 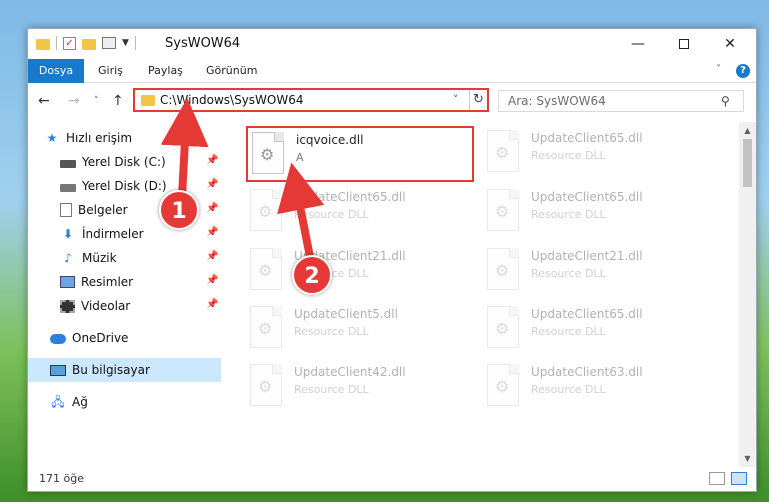 What do you see at coordinates (360, 154) in the screenshot?
I see `file-item-selected: ⚙ icqvoice.dll A` at bounding box center [360, 154].